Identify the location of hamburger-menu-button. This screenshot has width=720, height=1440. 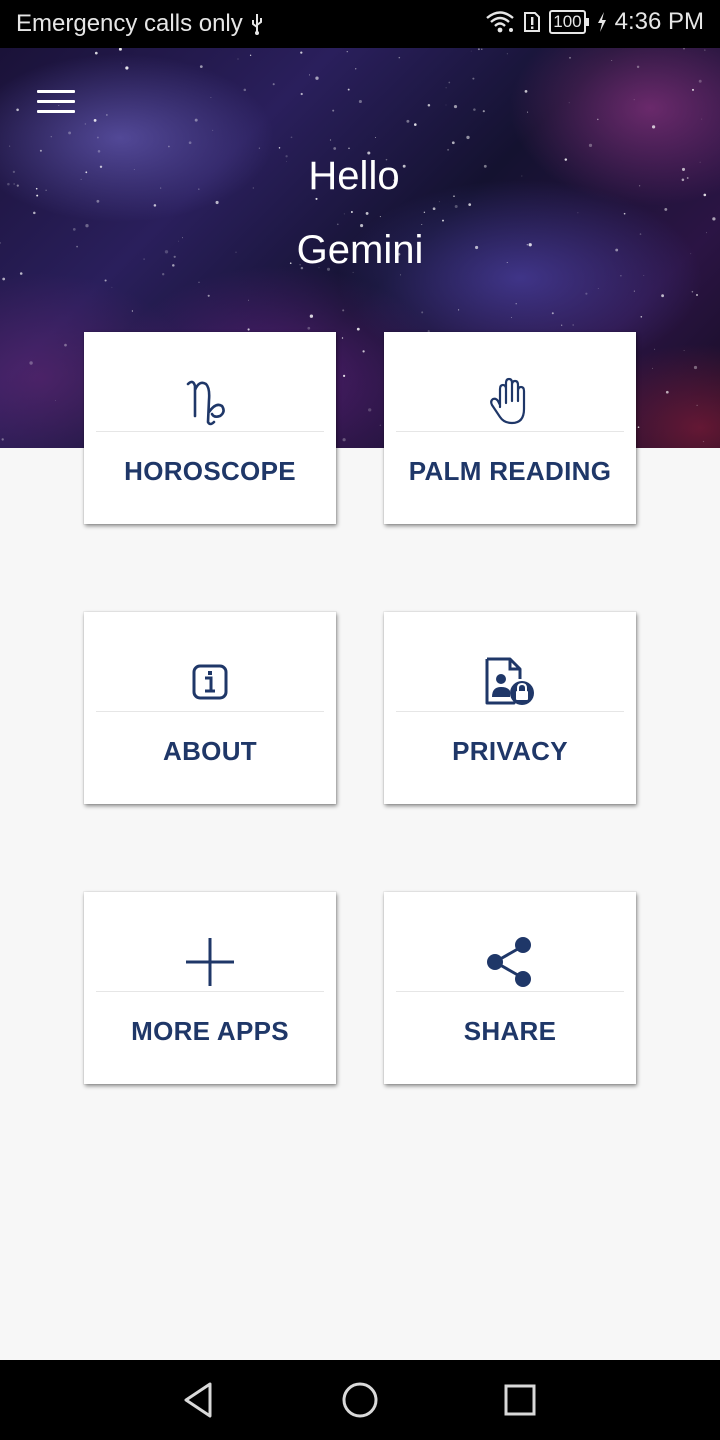
(56, 106).